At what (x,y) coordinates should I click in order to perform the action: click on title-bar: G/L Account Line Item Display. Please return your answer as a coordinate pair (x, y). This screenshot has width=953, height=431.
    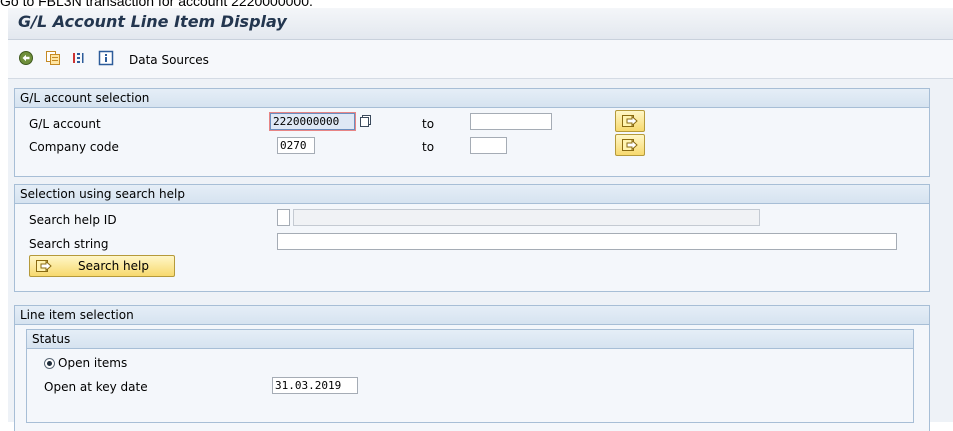
    Looking at the image, I should click on (480, 24).